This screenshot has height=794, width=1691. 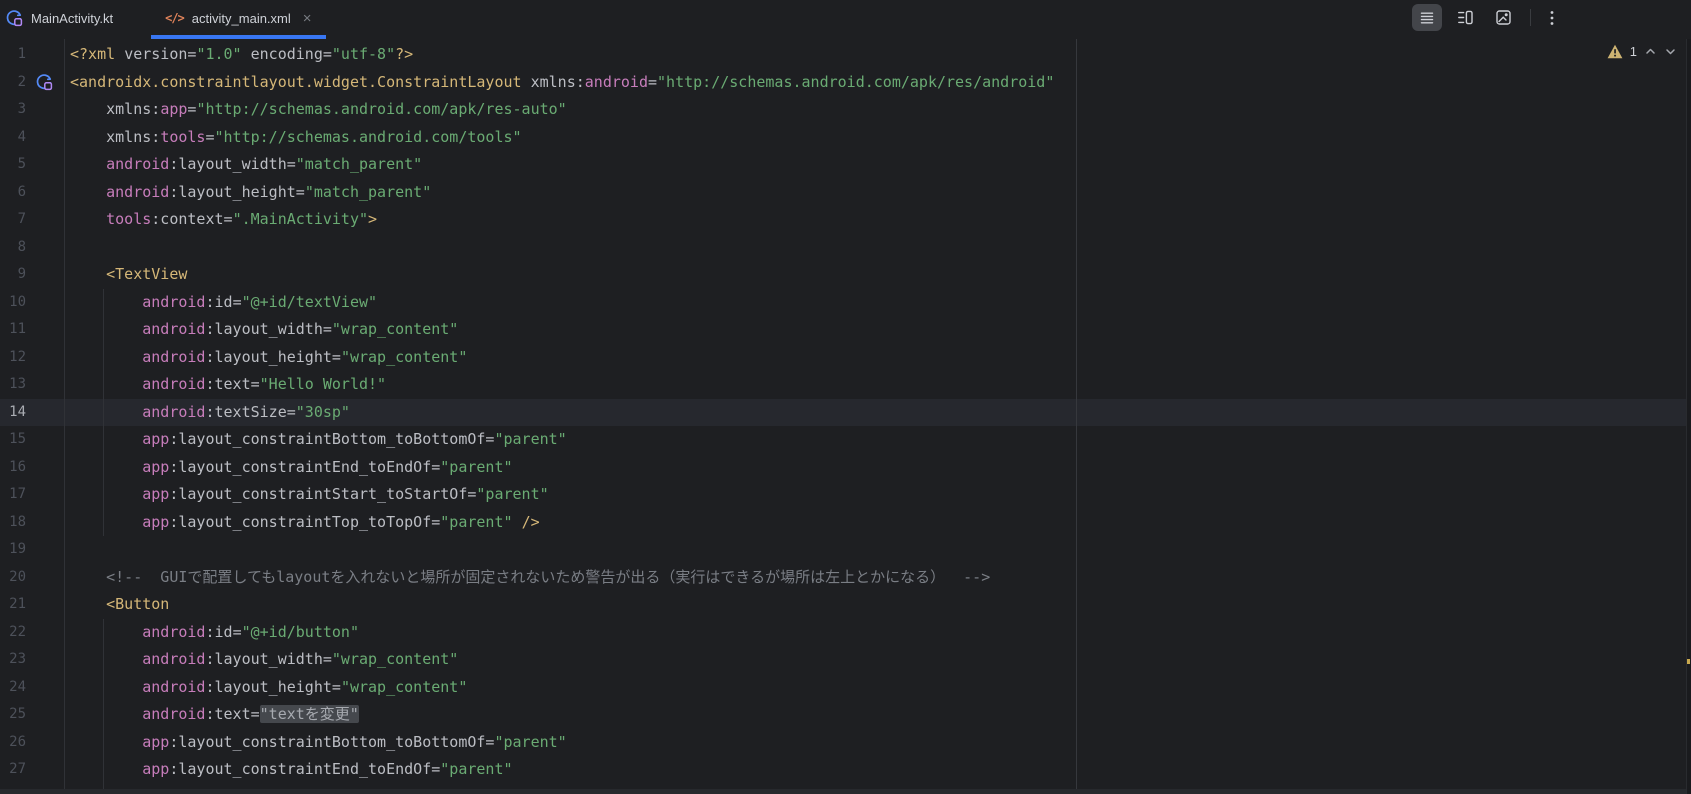 What do you see at coordinates (1465, 17) in the screenshot?
I see `view-mode-split-button` at bounding box center [1465, 17].